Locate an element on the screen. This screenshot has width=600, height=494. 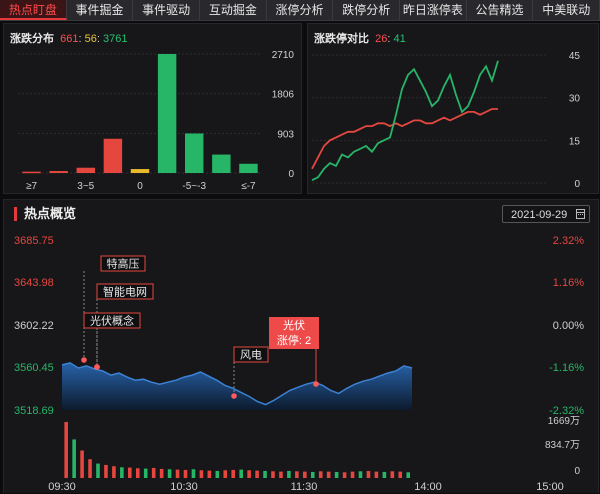
tab-7: 昨日涨停表现 is located at coordinates (433, 18).